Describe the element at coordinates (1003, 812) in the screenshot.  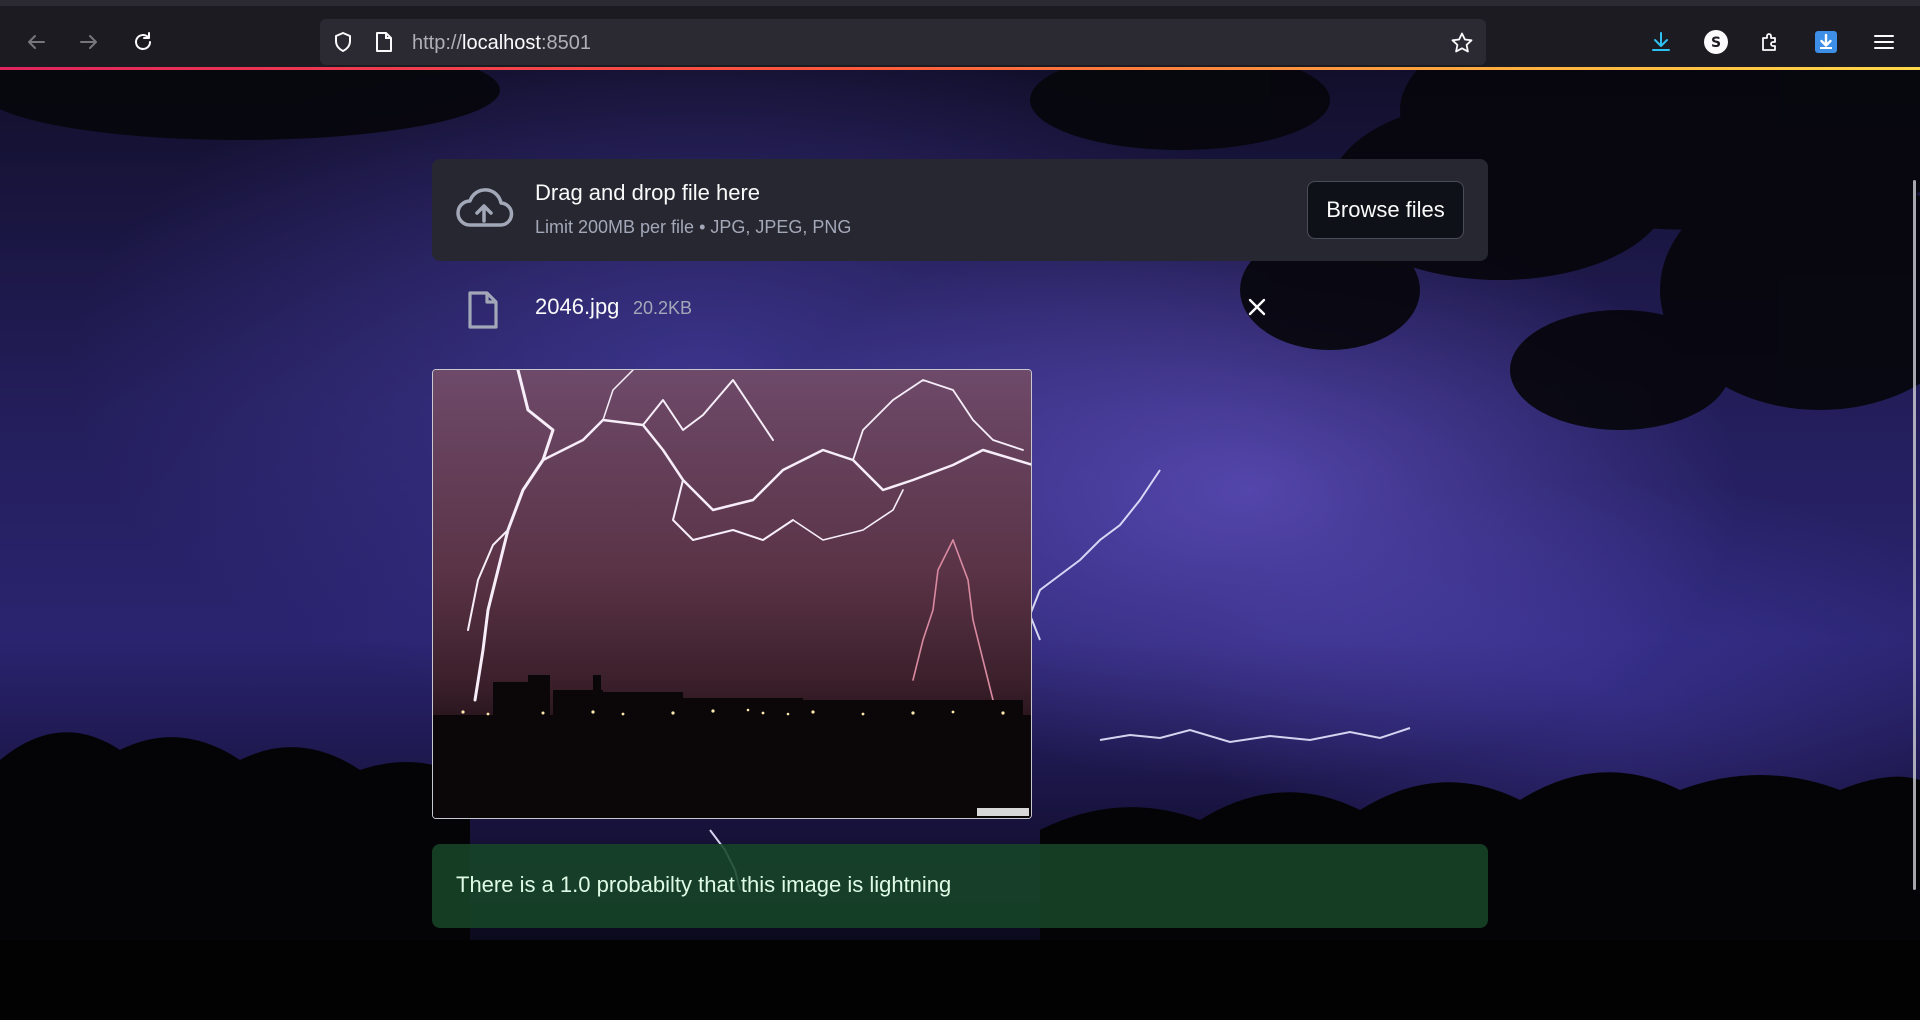
I see `image-watermark` at that location.